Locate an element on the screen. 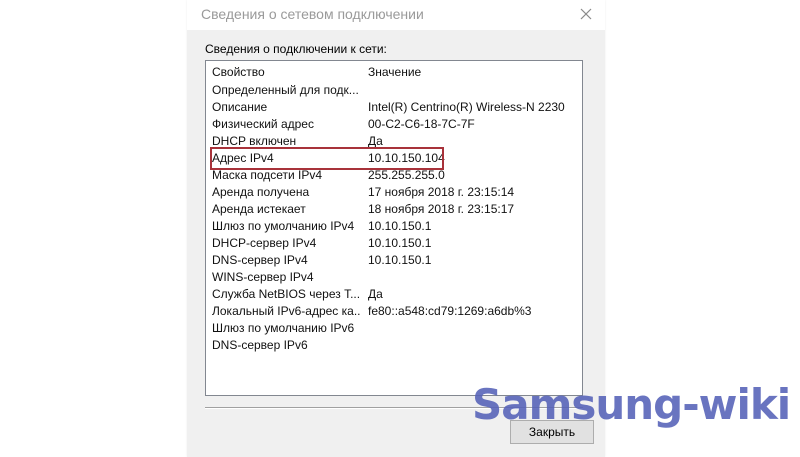  title-bar: Сведения о сетевом подключении is located at coordinates (396, 15).